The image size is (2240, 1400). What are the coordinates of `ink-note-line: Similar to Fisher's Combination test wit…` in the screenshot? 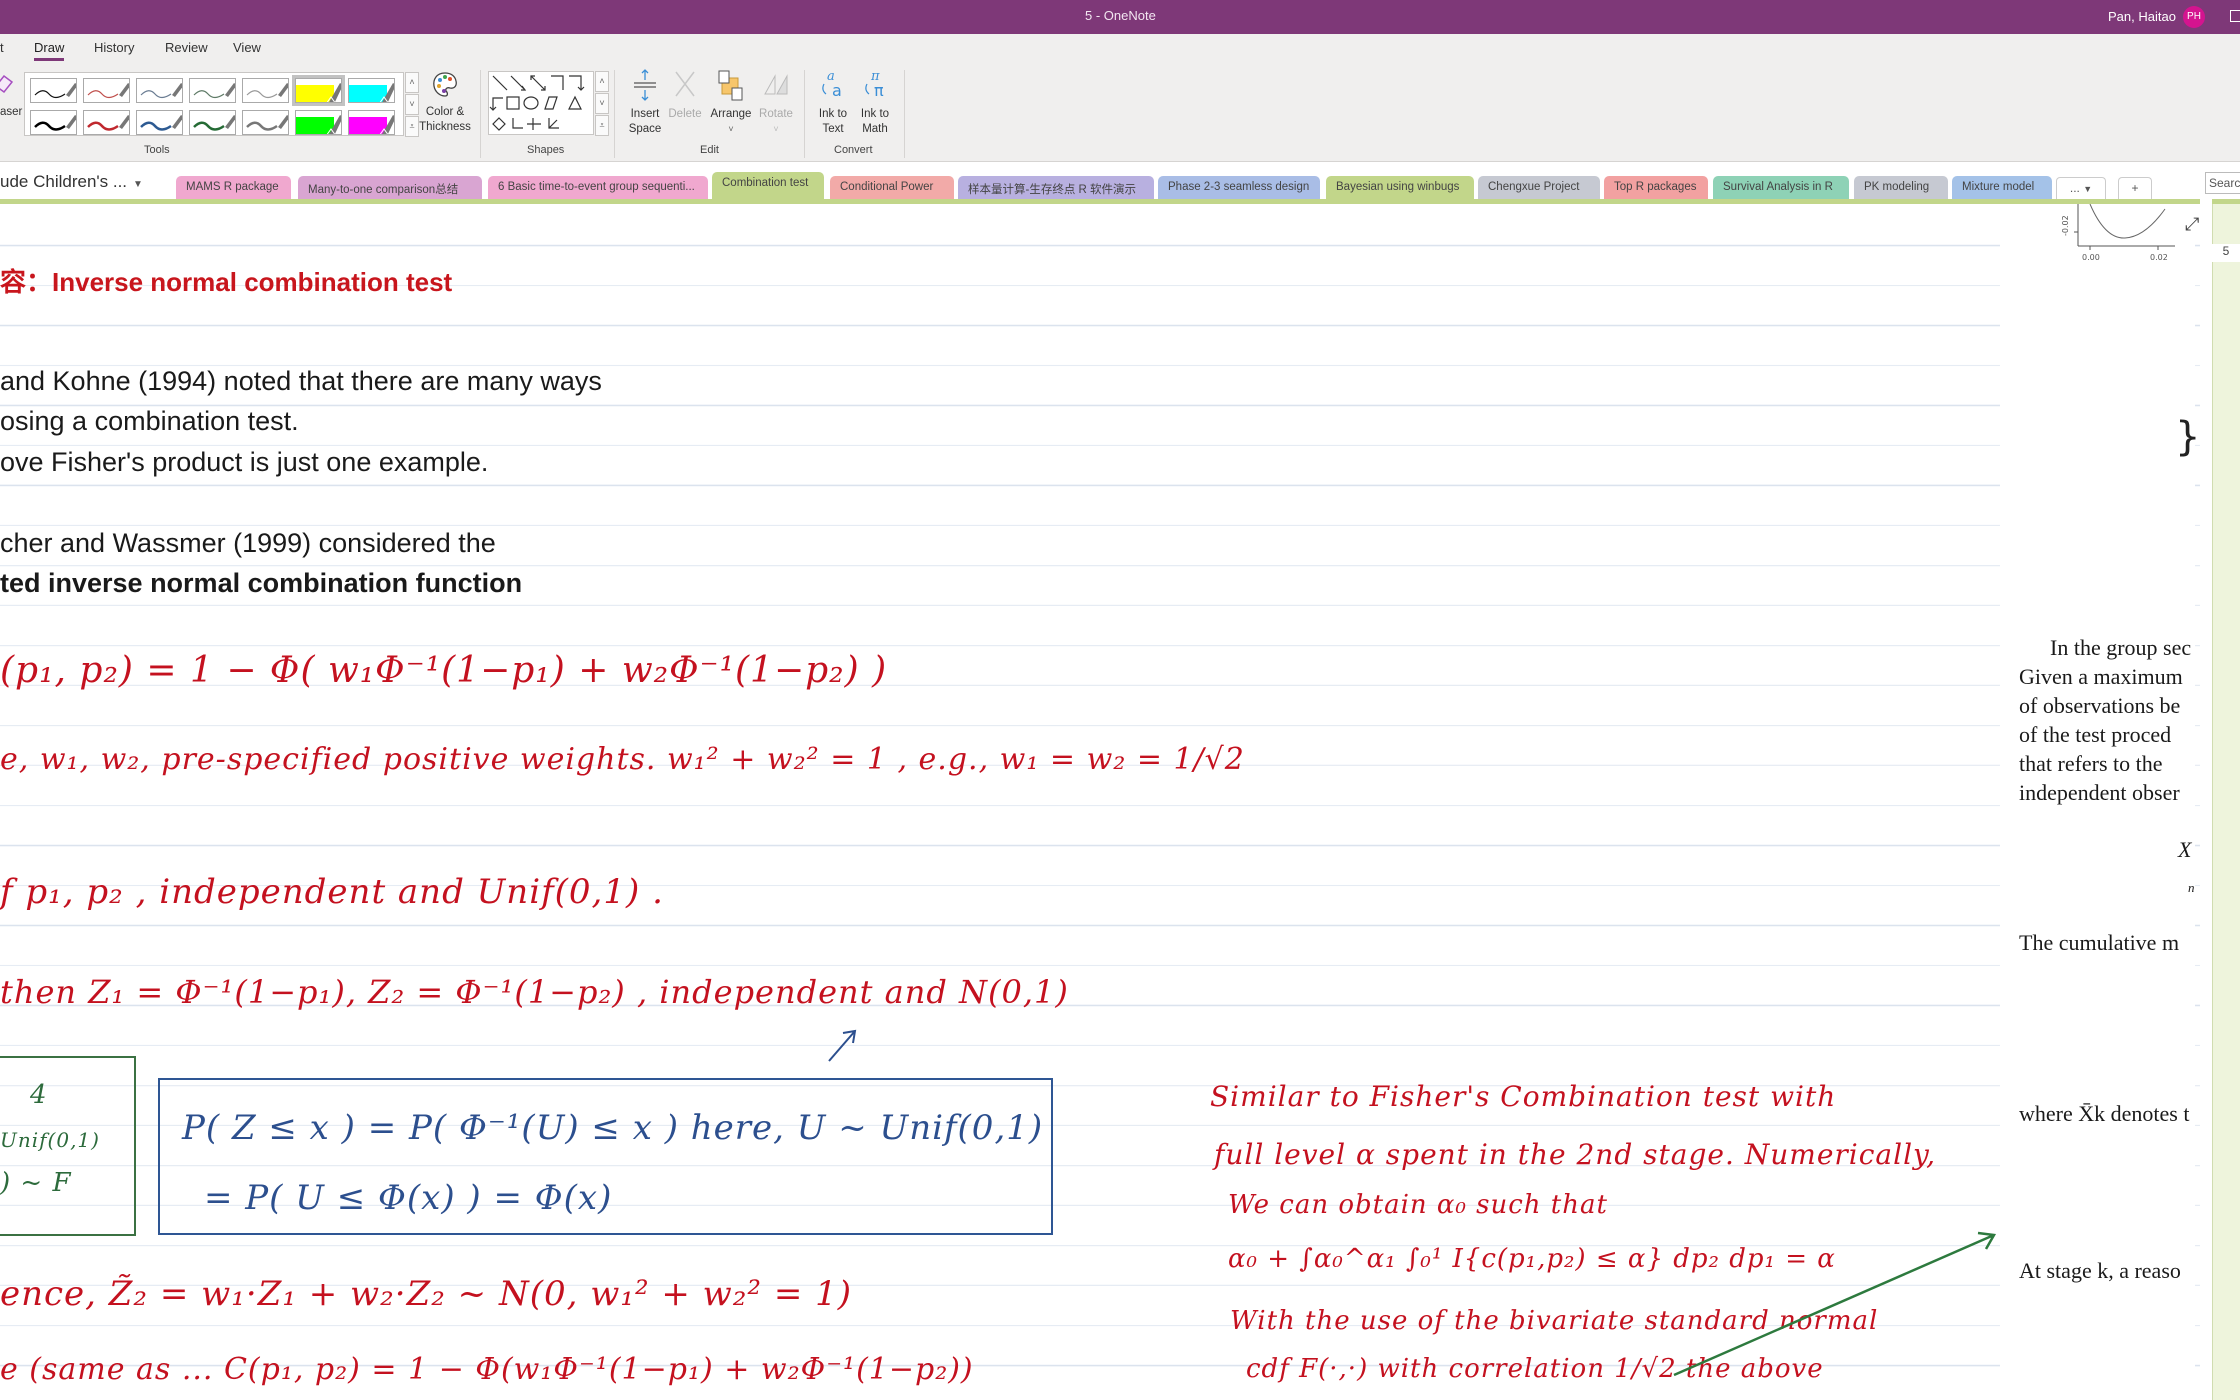 It's located at (1523, 1096).